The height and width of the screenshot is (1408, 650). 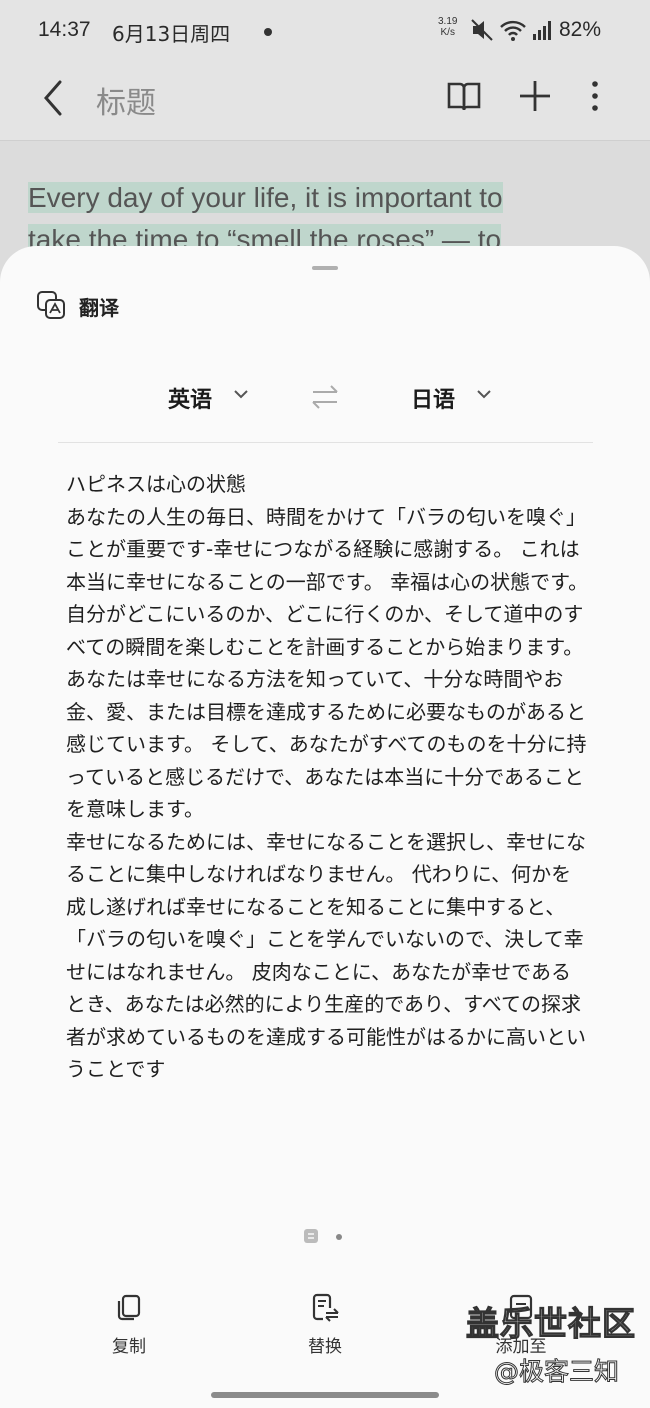 I want to click on note-title: 标题, so click(x=126, y=100).